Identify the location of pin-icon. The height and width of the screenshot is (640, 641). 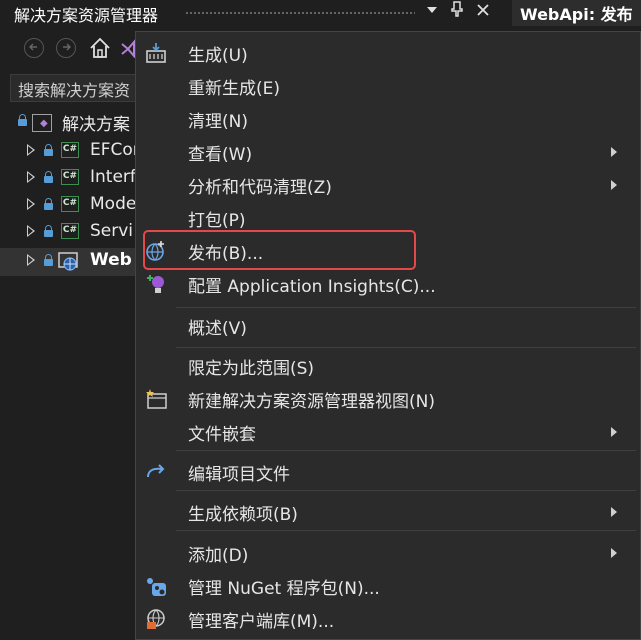
(457, 12).